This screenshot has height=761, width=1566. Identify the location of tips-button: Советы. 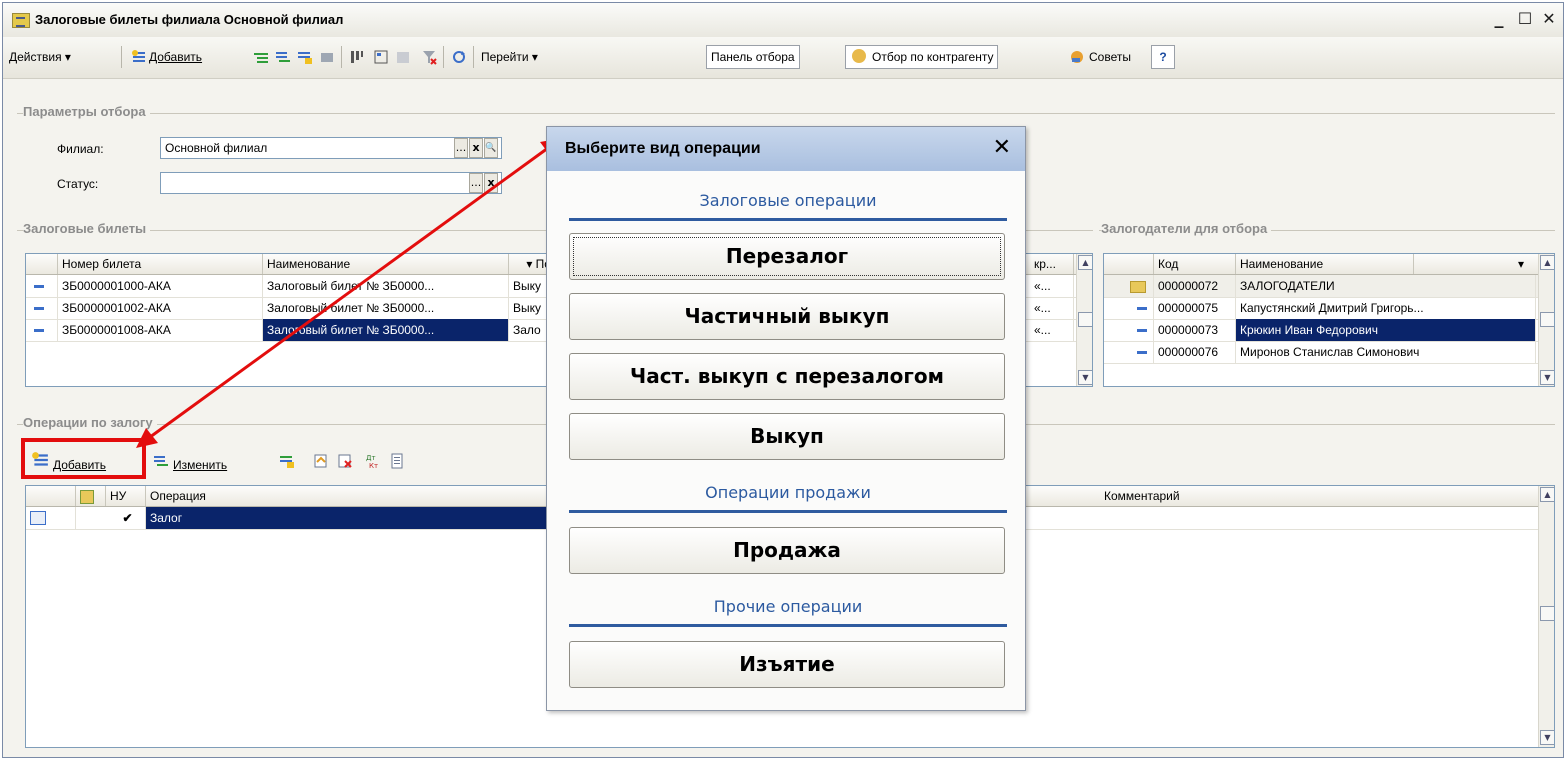
(1110, 57).